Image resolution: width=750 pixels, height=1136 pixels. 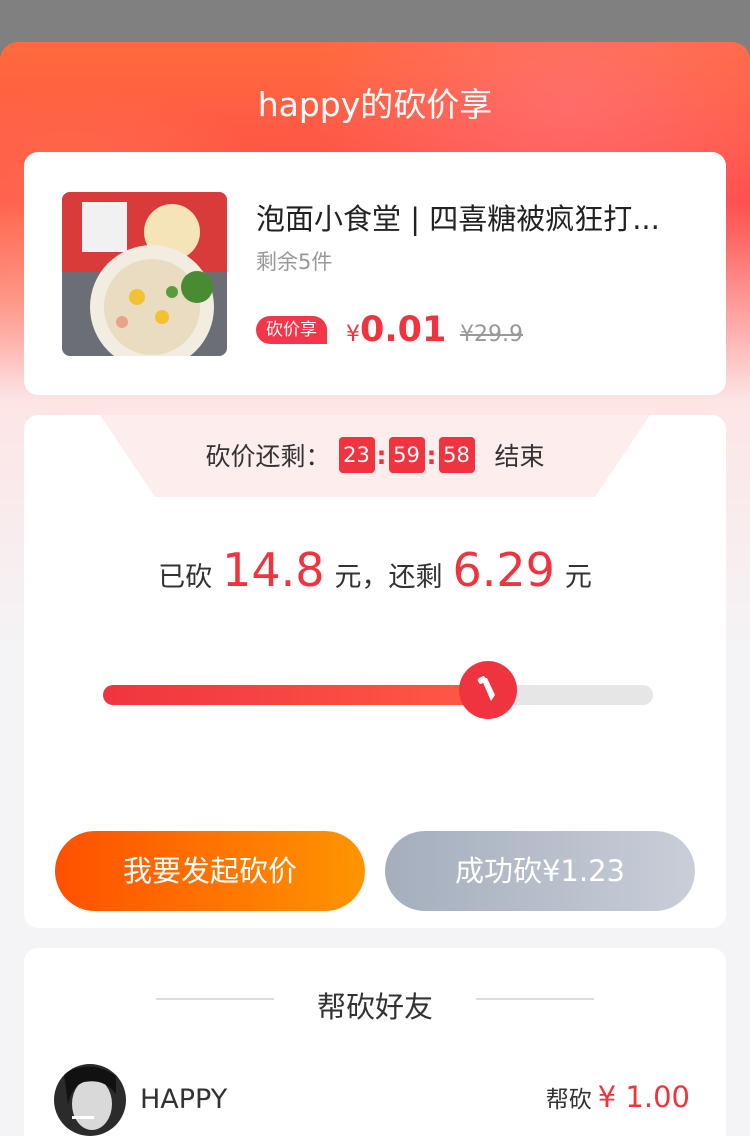 What do you see at coordinates (456, 455) in the screenshot?
I see `countdown-seconds: 58` at bounding box center [456, 455].